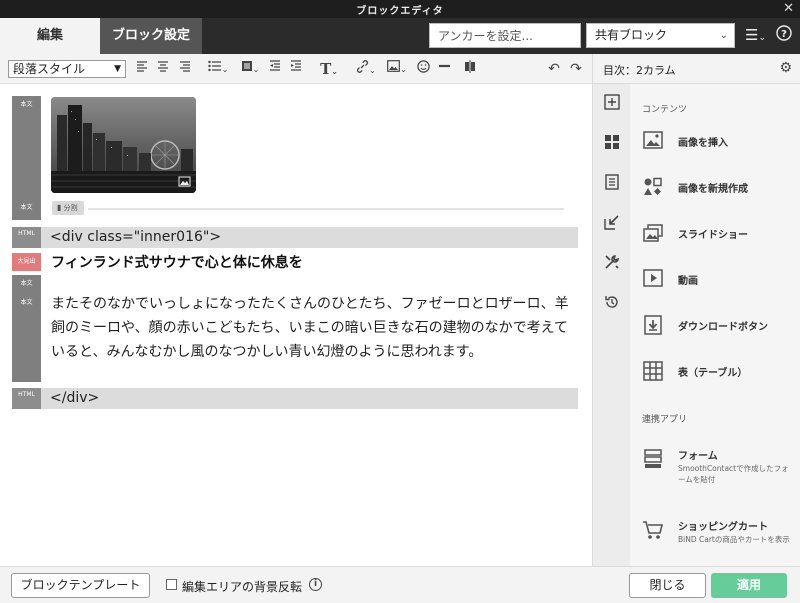  Describe the element at coordinates (612, 304) in the screenshot. I see `history-icon` at that location.